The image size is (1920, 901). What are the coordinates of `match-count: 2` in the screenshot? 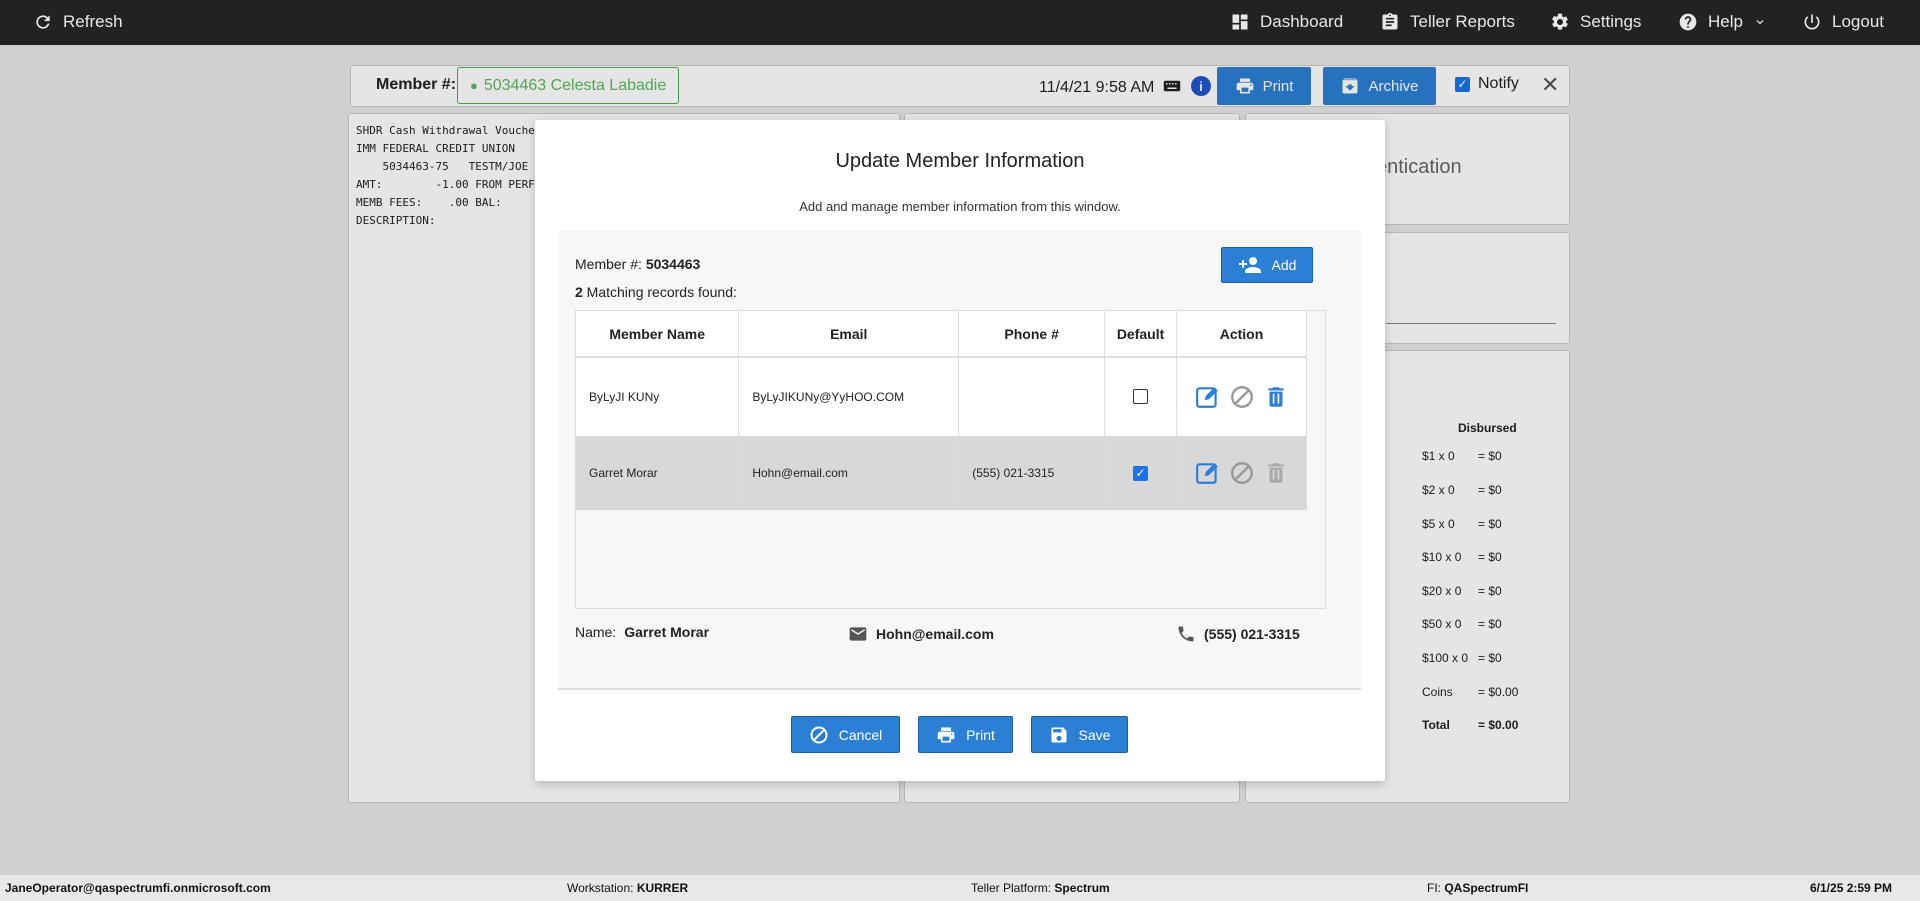 It's located at (579, 292).